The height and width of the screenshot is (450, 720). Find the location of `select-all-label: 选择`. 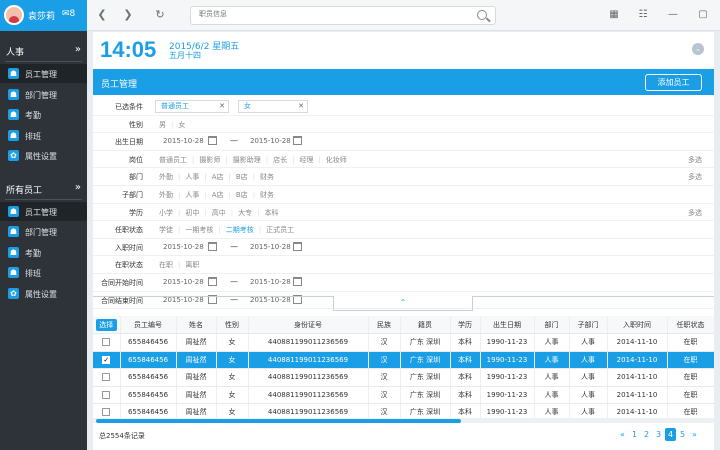

select-all-label: 选择 is located at coordinates (106, 324).